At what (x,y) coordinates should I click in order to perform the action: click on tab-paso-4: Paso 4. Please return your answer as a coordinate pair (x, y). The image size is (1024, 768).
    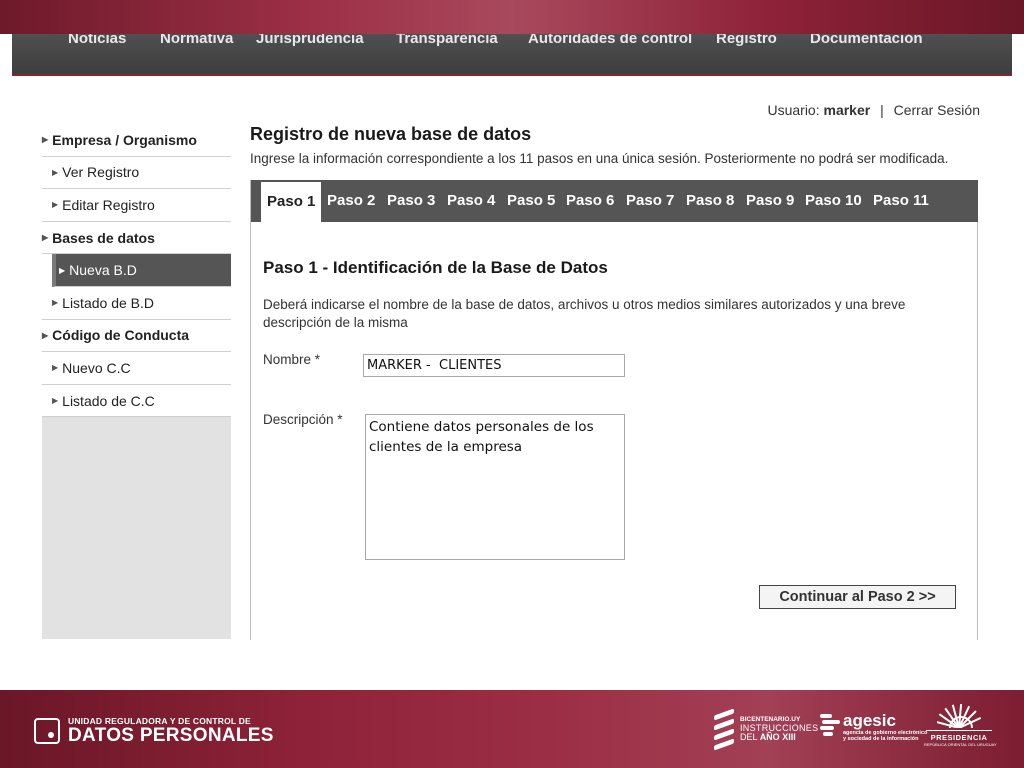
    Looking at the image, I should click on (471, 201).